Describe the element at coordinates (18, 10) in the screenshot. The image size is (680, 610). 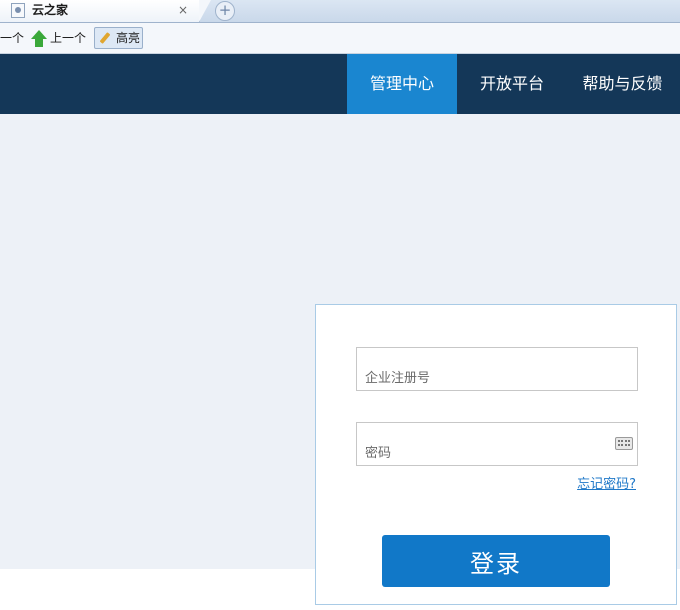
I see `page-icon` at that location.